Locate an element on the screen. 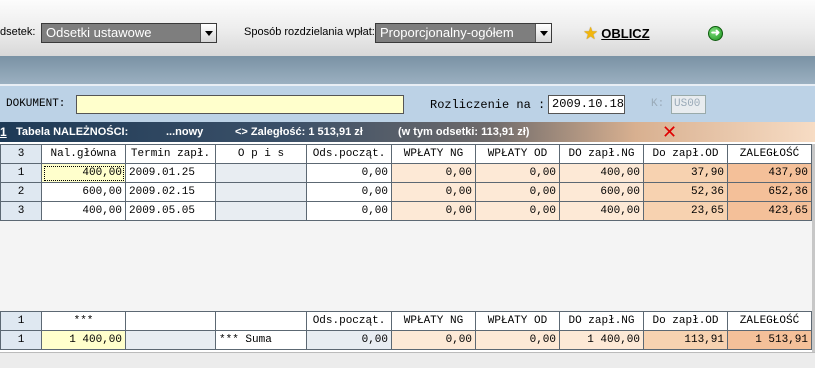 This screenshot has width=815, height=368. do-zapl-od-cell: 23,65 is located at coordinates (685, 211).